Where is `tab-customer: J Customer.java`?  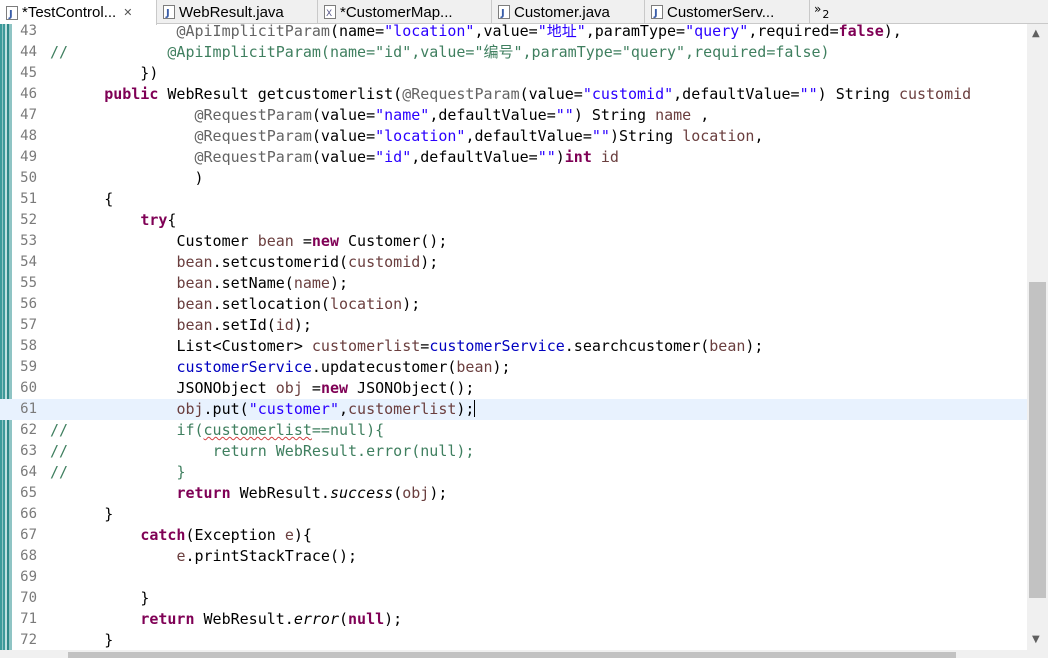
tab-customer: J Customer.java is located at coordinates (568, 12).